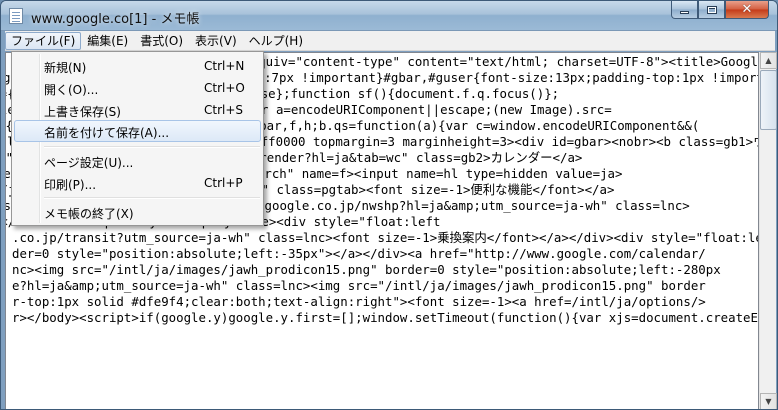 This screenshot has width=778, height=410. Describe the element at coordinates (389, 16) in the screenshot. I see `title-bar: www.google.co[1] - メモ帳 ✕` at that location.